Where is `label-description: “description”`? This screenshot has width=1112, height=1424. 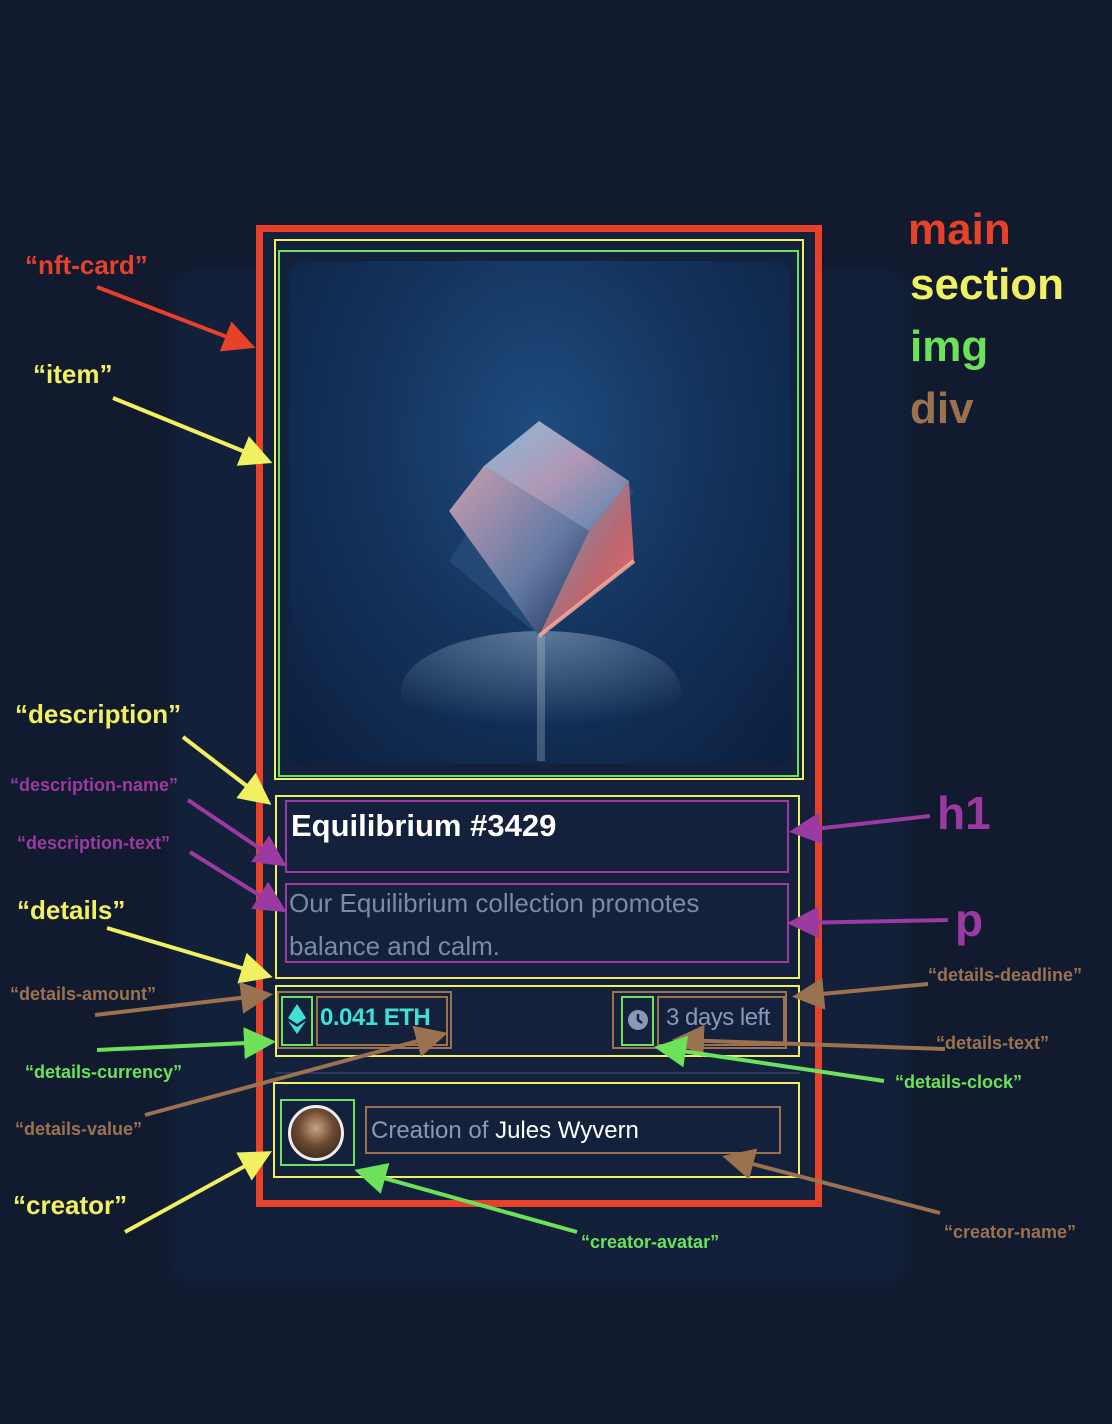
label-description: “description” is located at coordinates (98, 714).